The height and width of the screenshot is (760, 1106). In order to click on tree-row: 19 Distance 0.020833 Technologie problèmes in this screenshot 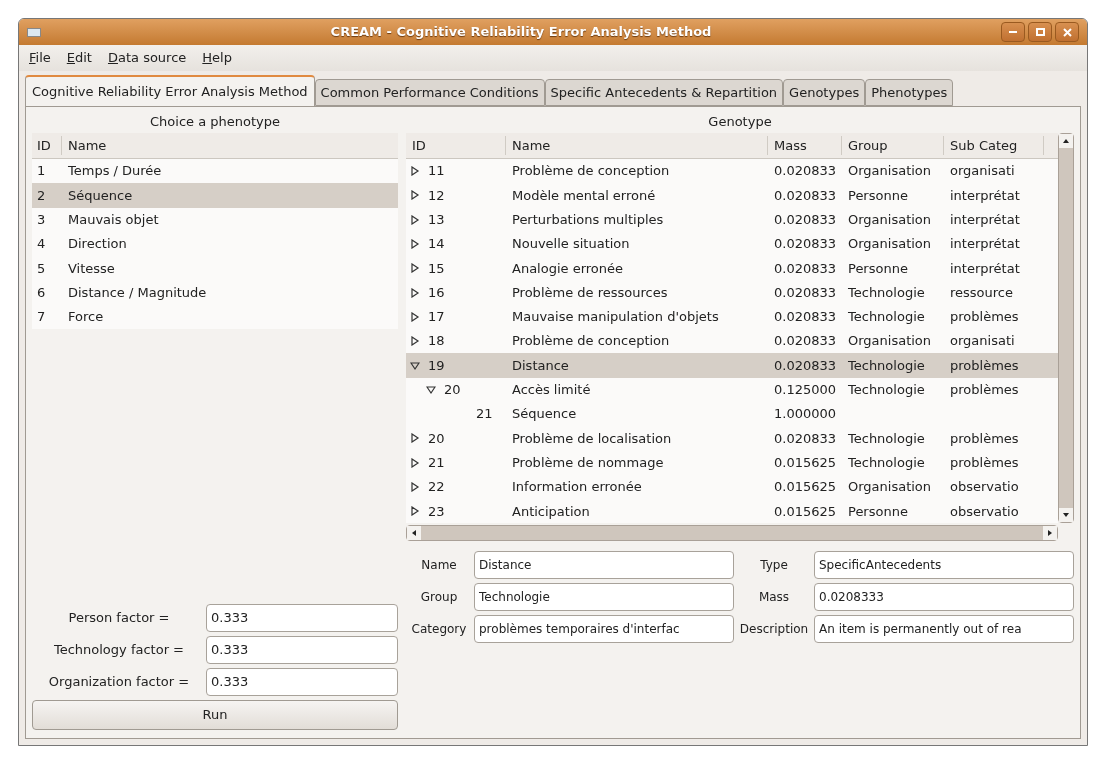, I will do `click(732, 365)`.